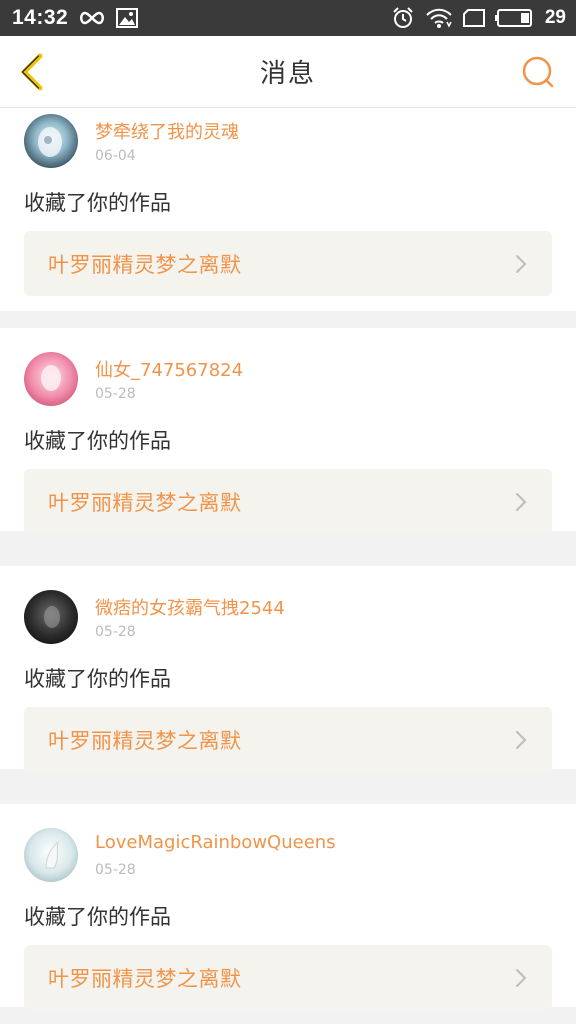 The height and width of the screenshot is (1024, 576). I want to click on username: 仙女_747567824, so click(169, 369).